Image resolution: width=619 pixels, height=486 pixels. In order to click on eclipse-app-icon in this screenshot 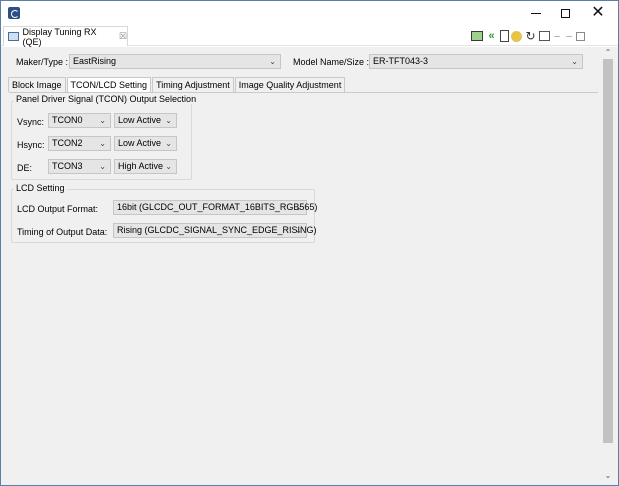, I will do `click(14, 13)`.